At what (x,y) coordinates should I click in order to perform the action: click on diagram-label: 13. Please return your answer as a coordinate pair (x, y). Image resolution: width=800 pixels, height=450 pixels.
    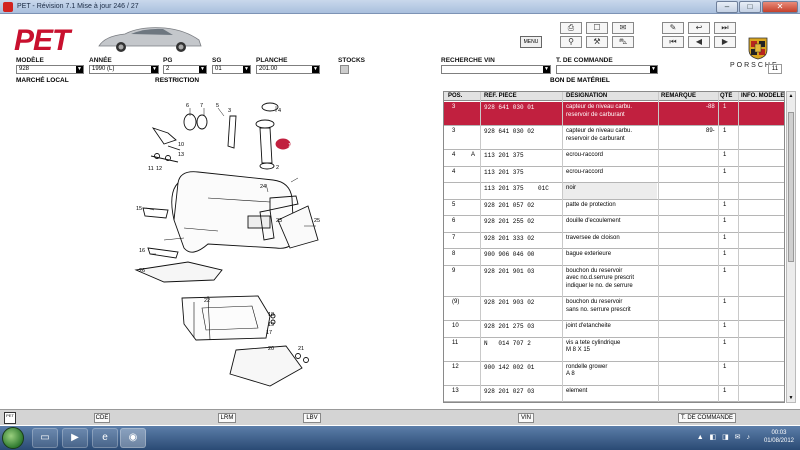
    Looking at the image, I should click on (181, 155).